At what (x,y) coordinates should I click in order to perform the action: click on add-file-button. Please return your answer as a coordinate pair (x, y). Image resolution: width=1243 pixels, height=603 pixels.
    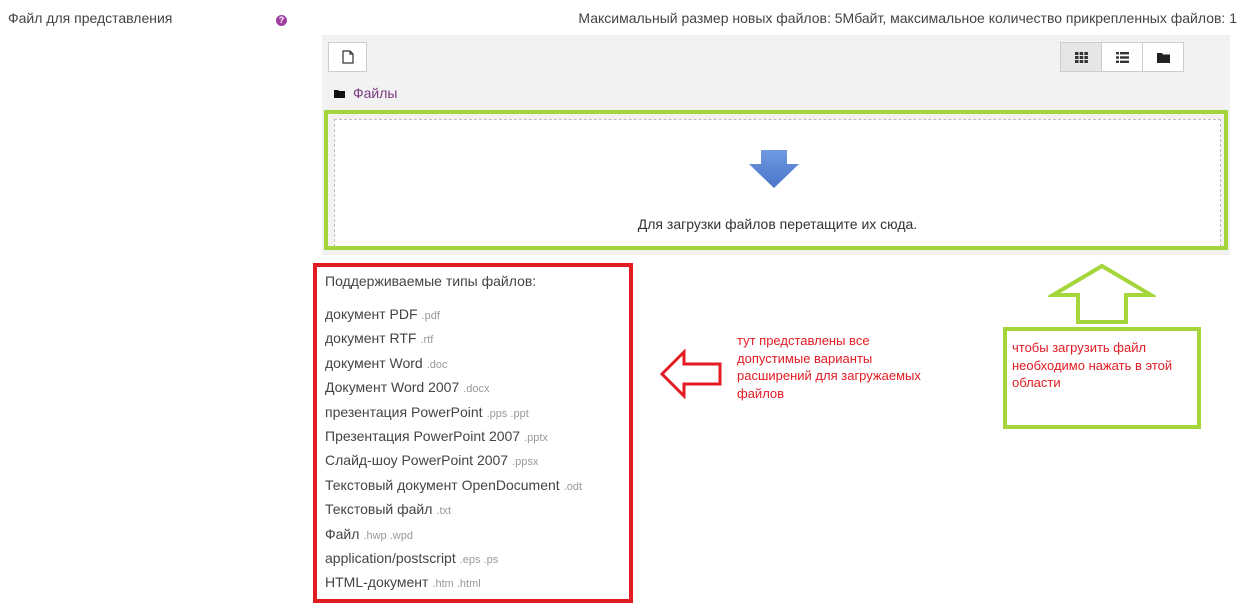
    Looking at the image, I should click on (347, 57).